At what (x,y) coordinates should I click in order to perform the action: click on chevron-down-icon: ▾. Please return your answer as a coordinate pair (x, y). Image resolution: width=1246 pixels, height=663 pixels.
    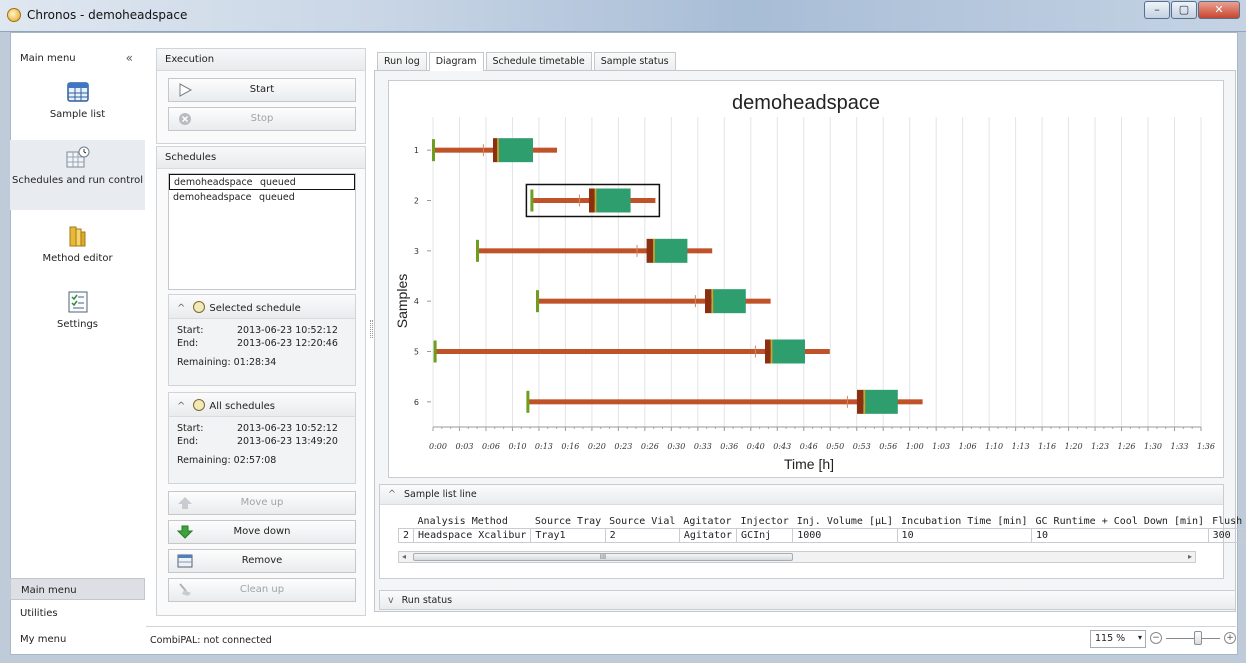
    Looking at the image, I should click on (1140, 637).